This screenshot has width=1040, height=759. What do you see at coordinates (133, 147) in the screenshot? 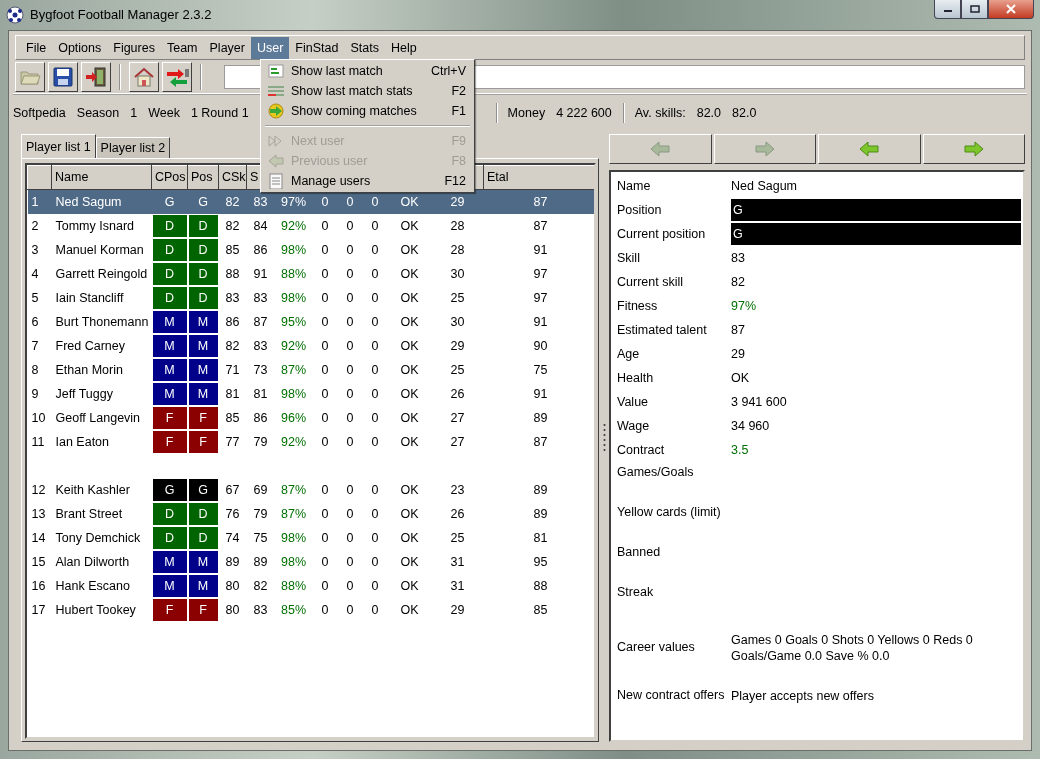
I see `tab: Player list 2` at bounding box center [133, 147].